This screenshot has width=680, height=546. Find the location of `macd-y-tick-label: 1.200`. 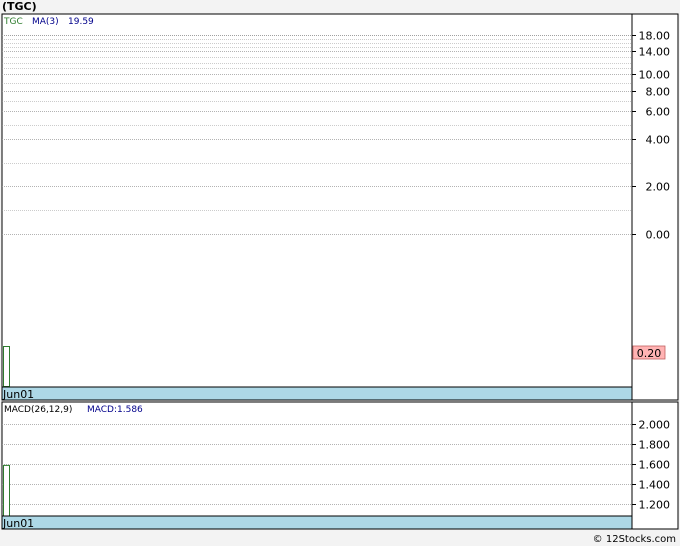

macd-y-tick-label: 1.200 is located at coordinates (655, 505).